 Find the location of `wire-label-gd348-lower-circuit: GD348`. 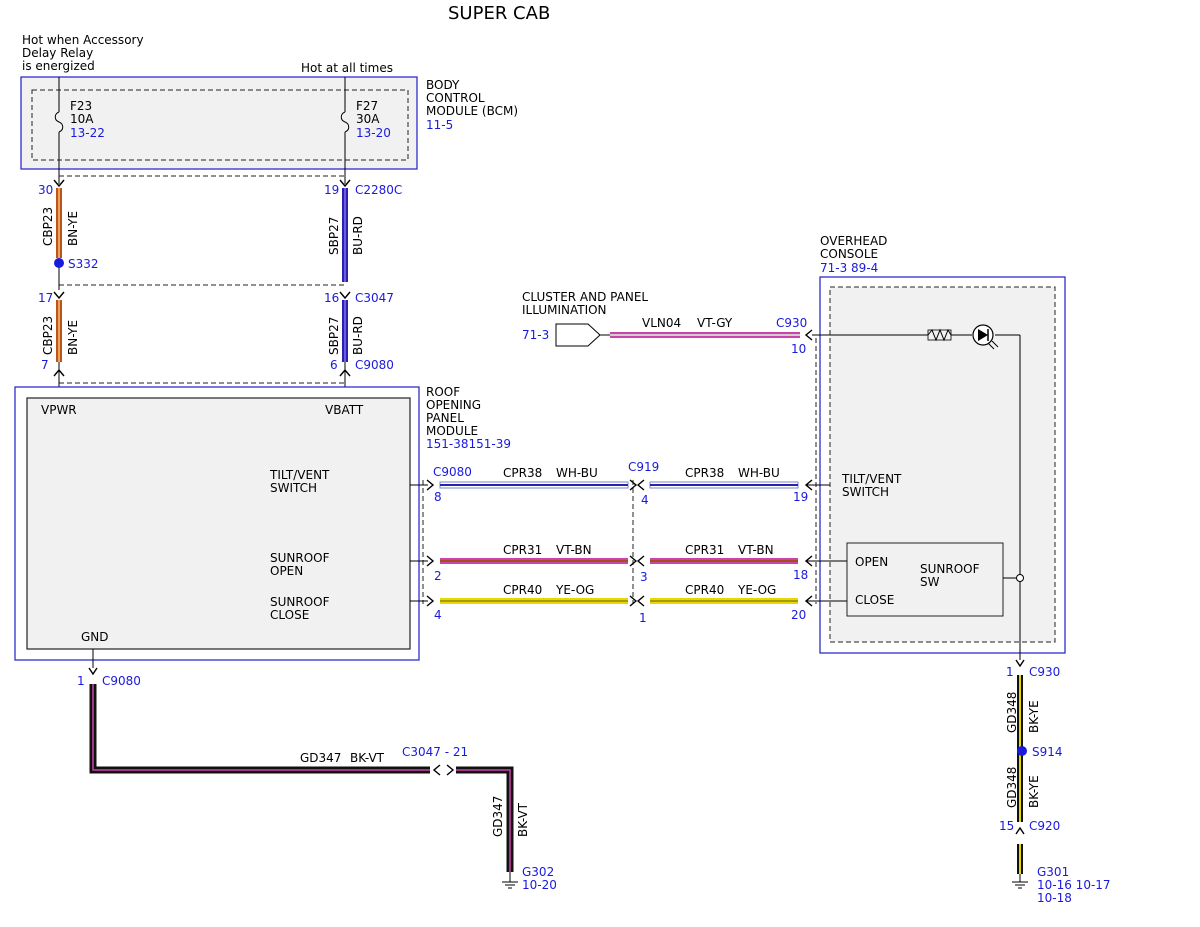

wire-label-gd348-lower-circuit: GD348 is located at coordinates (1012, 787).